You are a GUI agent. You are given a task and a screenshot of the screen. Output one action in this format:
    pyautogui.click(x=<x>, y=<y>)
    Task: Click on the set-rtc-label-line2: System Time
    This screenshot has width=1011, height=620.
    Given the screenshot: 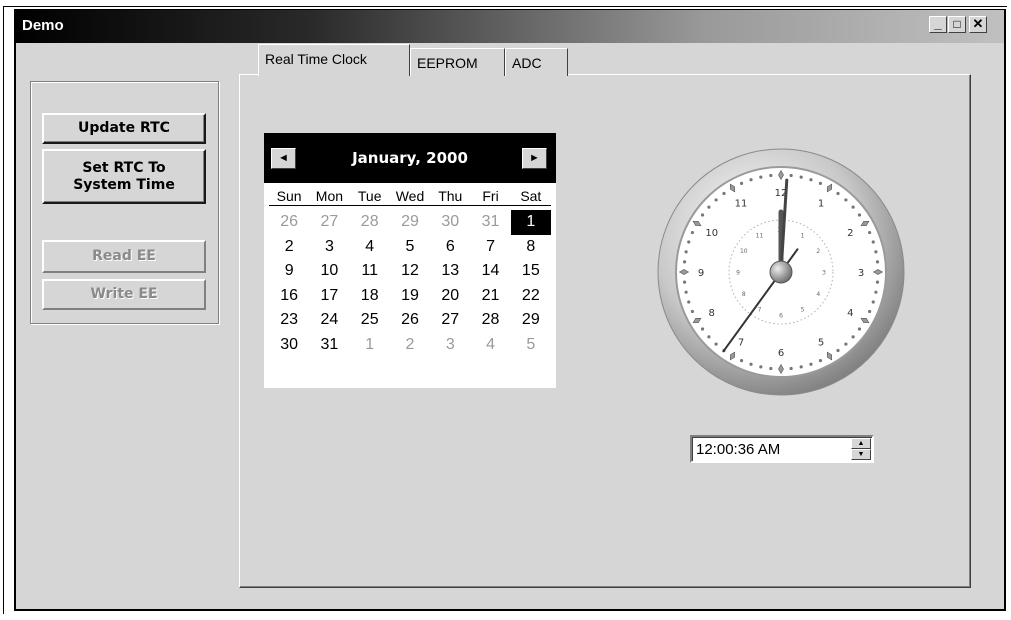 What is the action you would take?
    pyautogui.click(x=124, y=184)
    